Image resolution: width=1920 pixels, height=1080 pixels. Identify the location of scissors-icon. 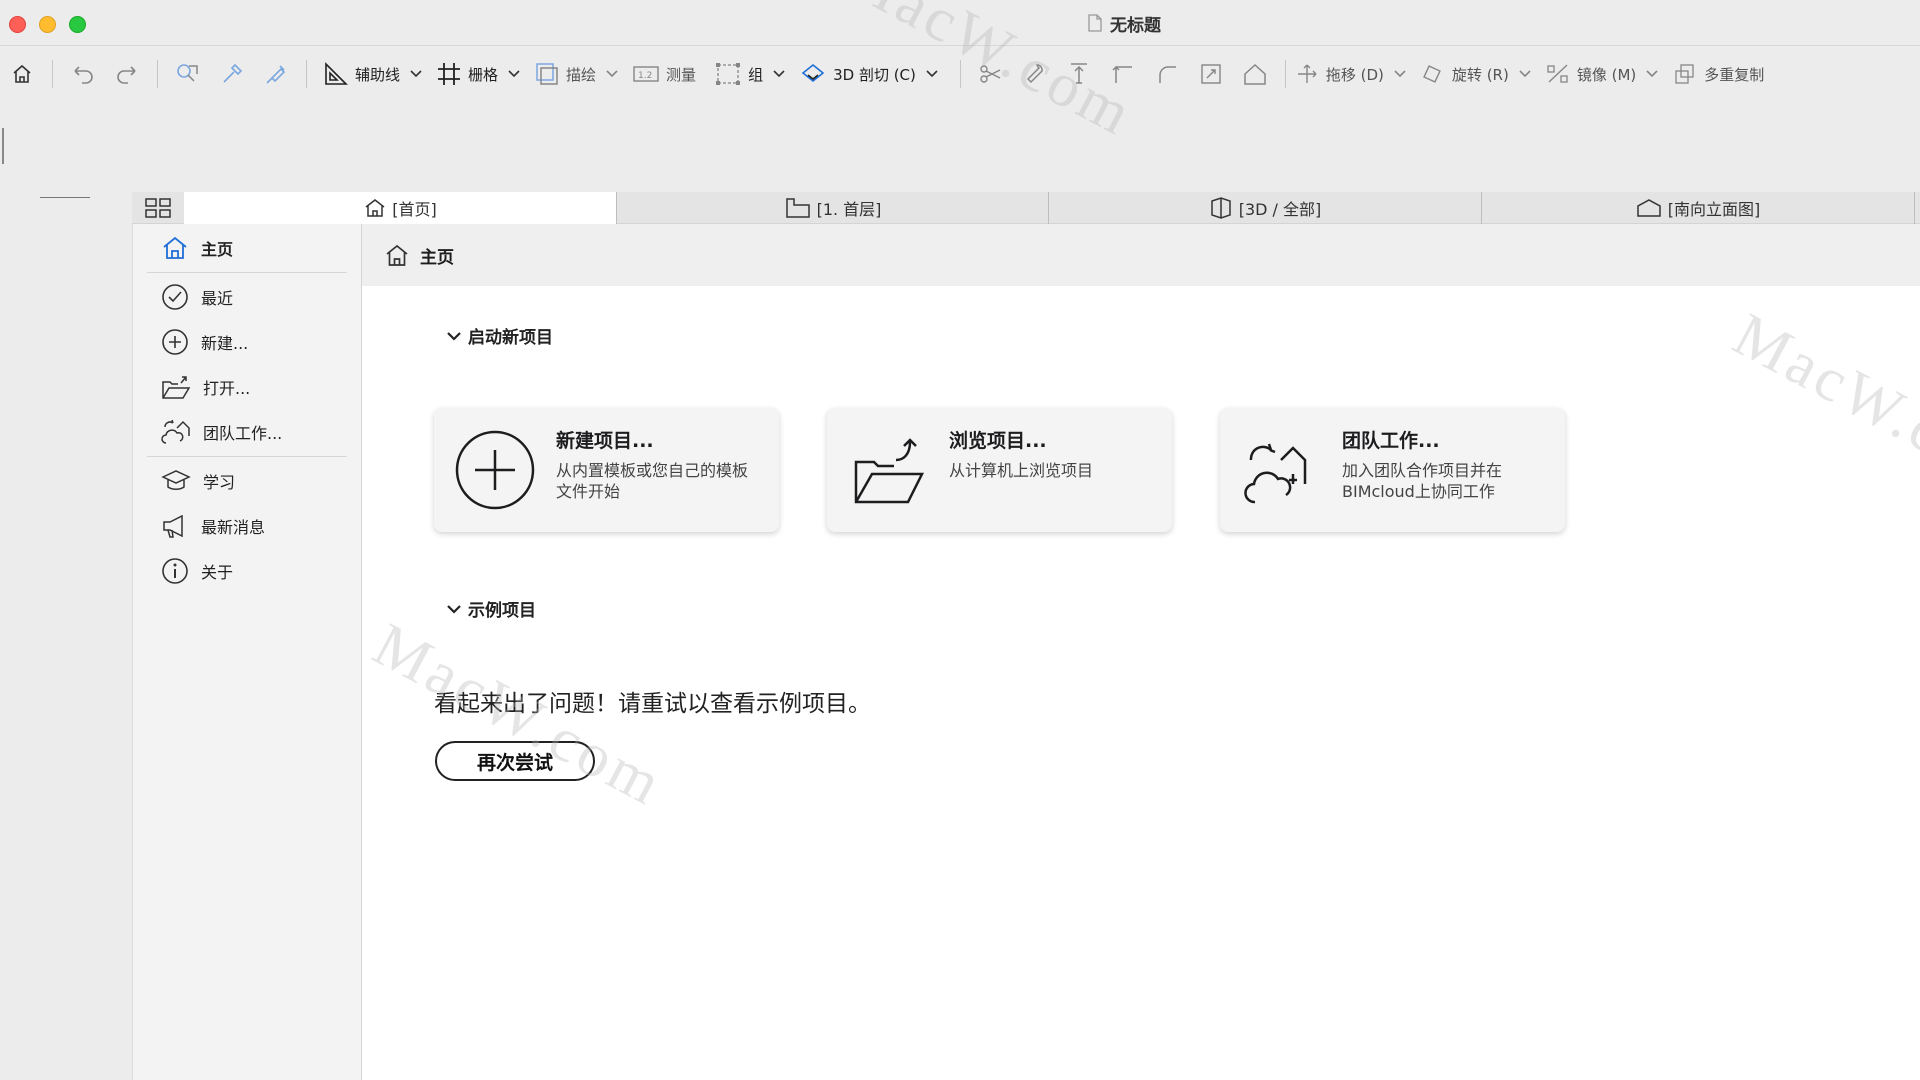
(991, 74).